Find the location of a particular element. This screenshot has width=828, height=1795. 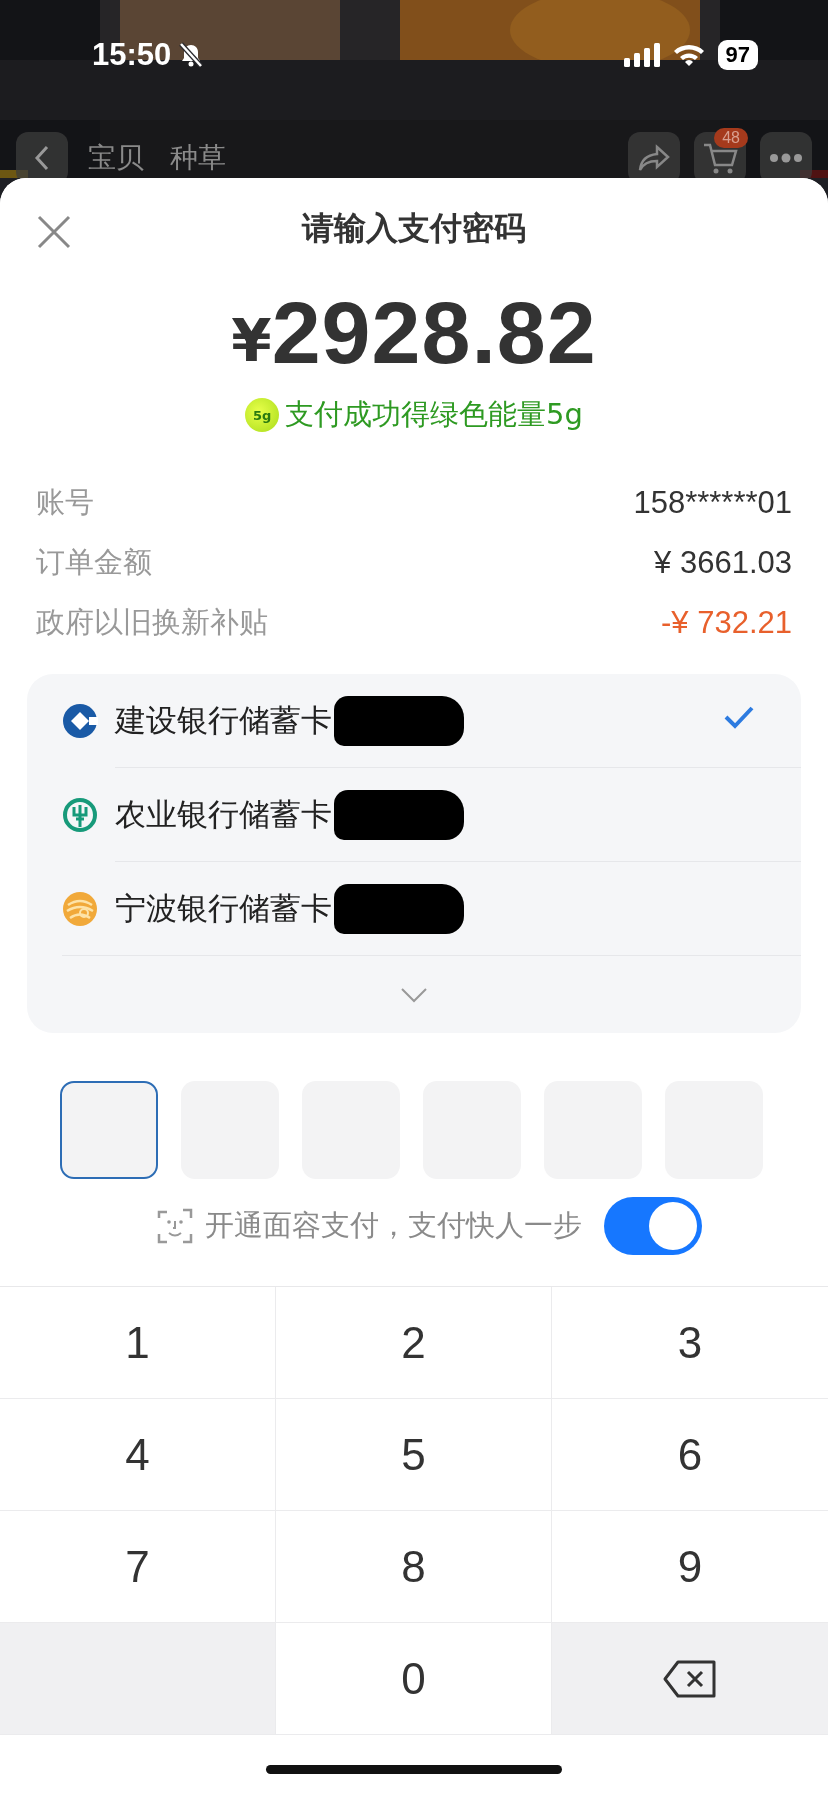

cart-icon is located at coordinates (720, 158).